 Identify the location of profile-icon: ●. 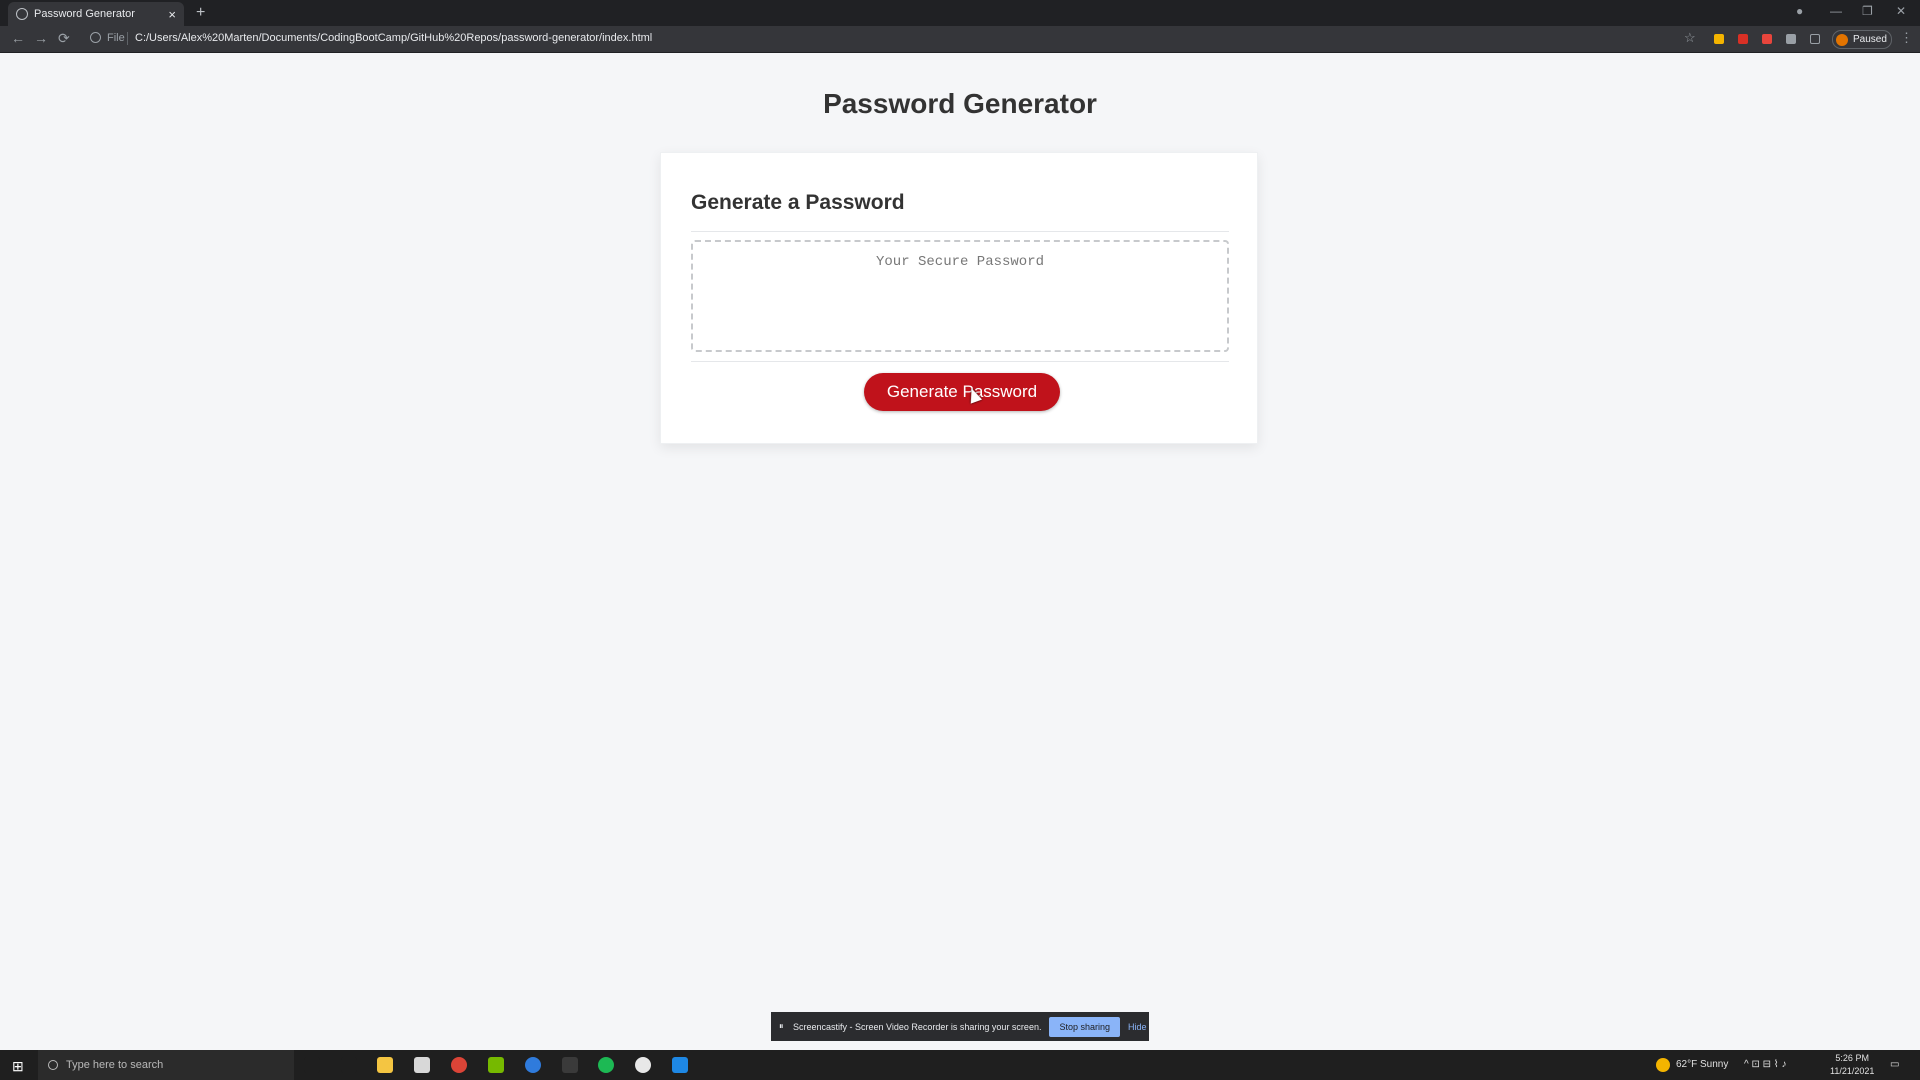
(1799, 11).